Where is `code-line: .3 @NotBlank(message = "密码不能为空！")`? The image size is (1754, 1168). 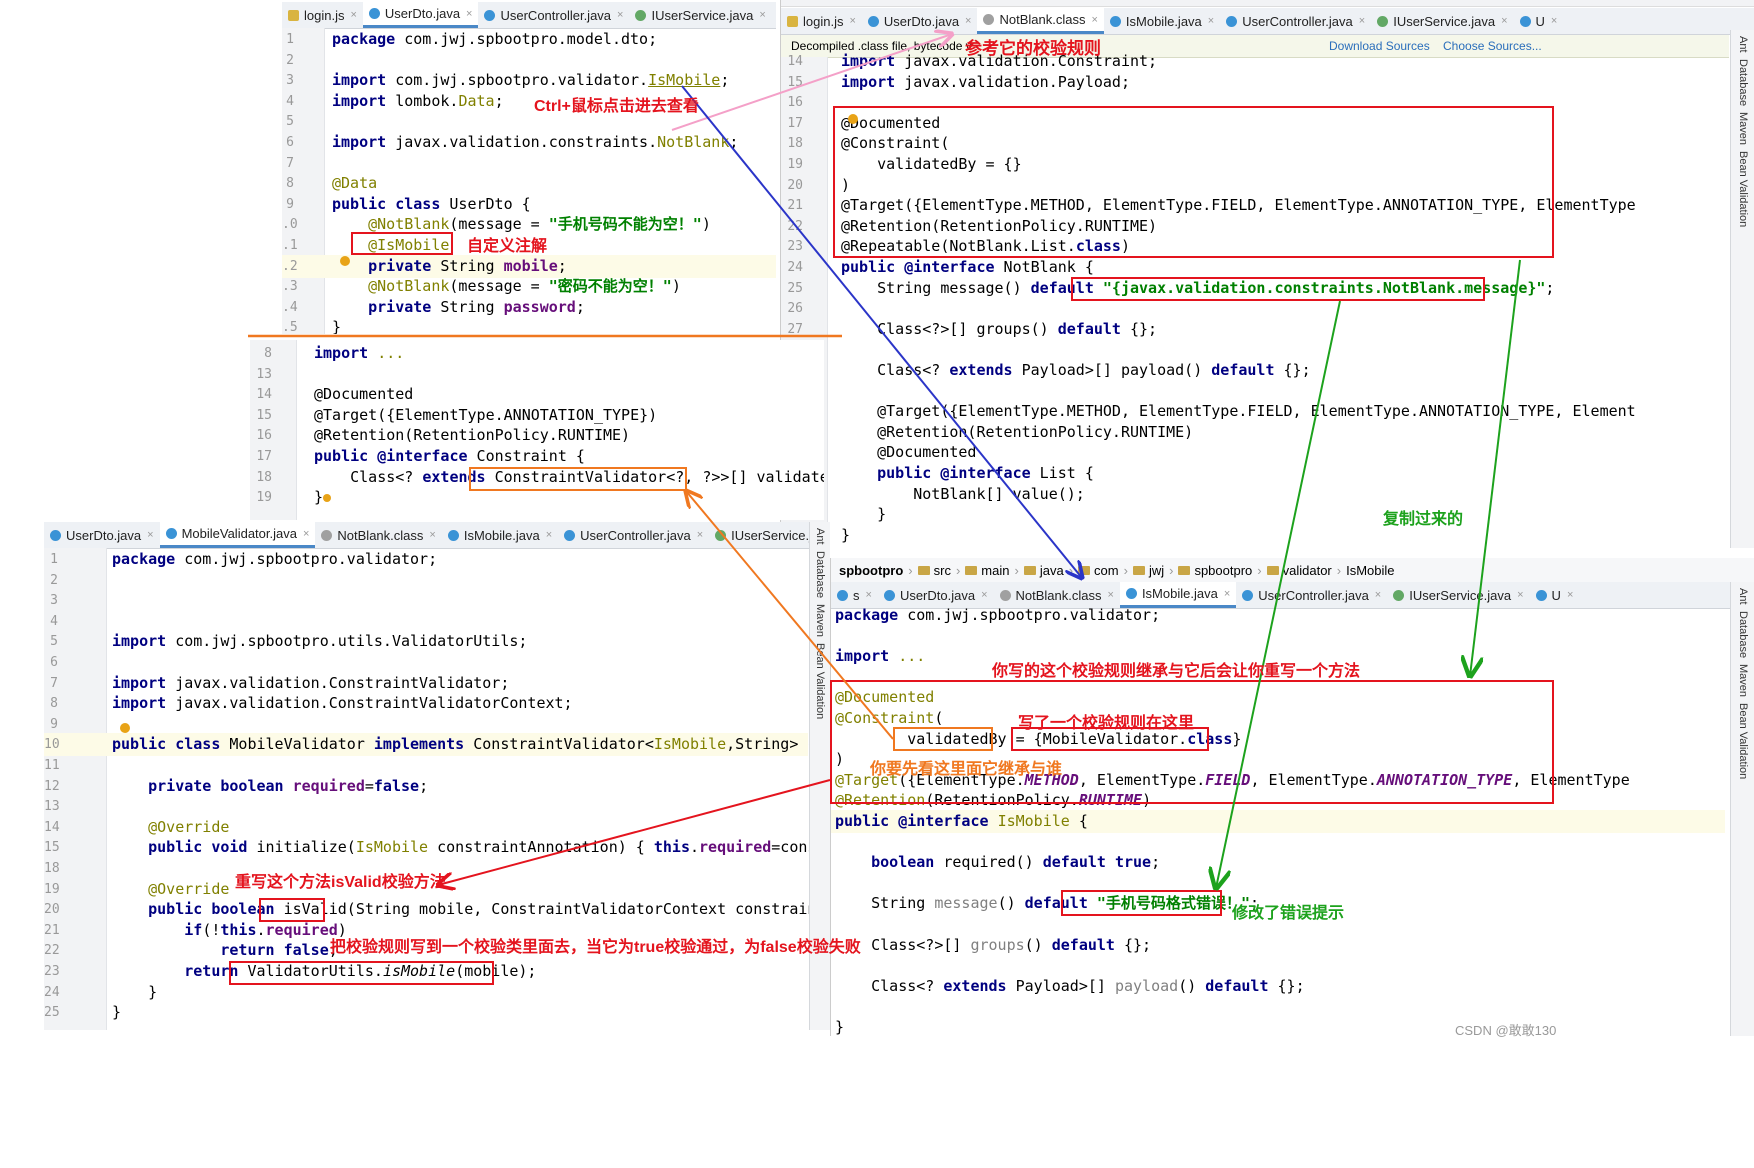
code-line: .3 @NotBlank(message = "密码不能为空！") is located at coordinates (529, 286).